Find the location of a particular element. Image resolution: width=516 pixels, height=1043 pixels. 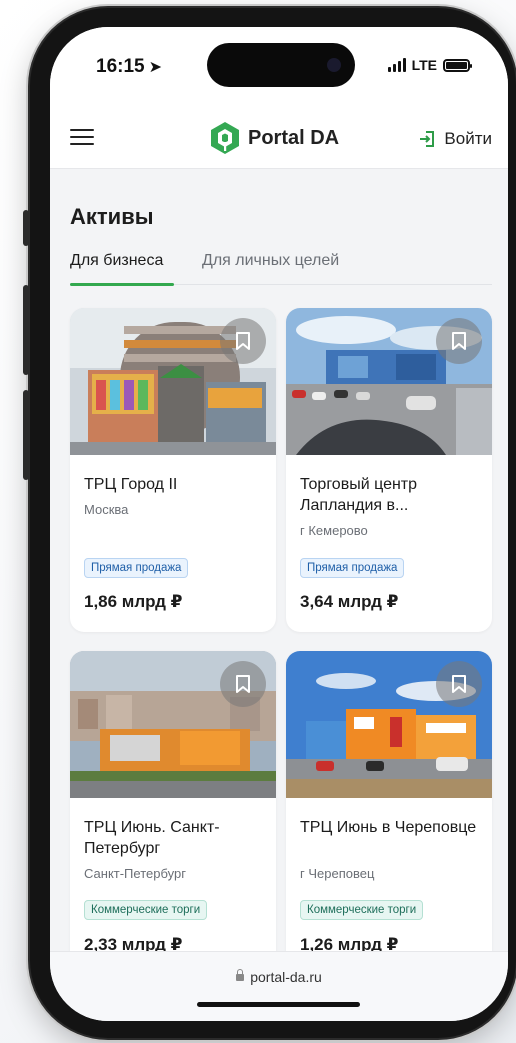

portal-da-logo is located at coordinates (225, 138).